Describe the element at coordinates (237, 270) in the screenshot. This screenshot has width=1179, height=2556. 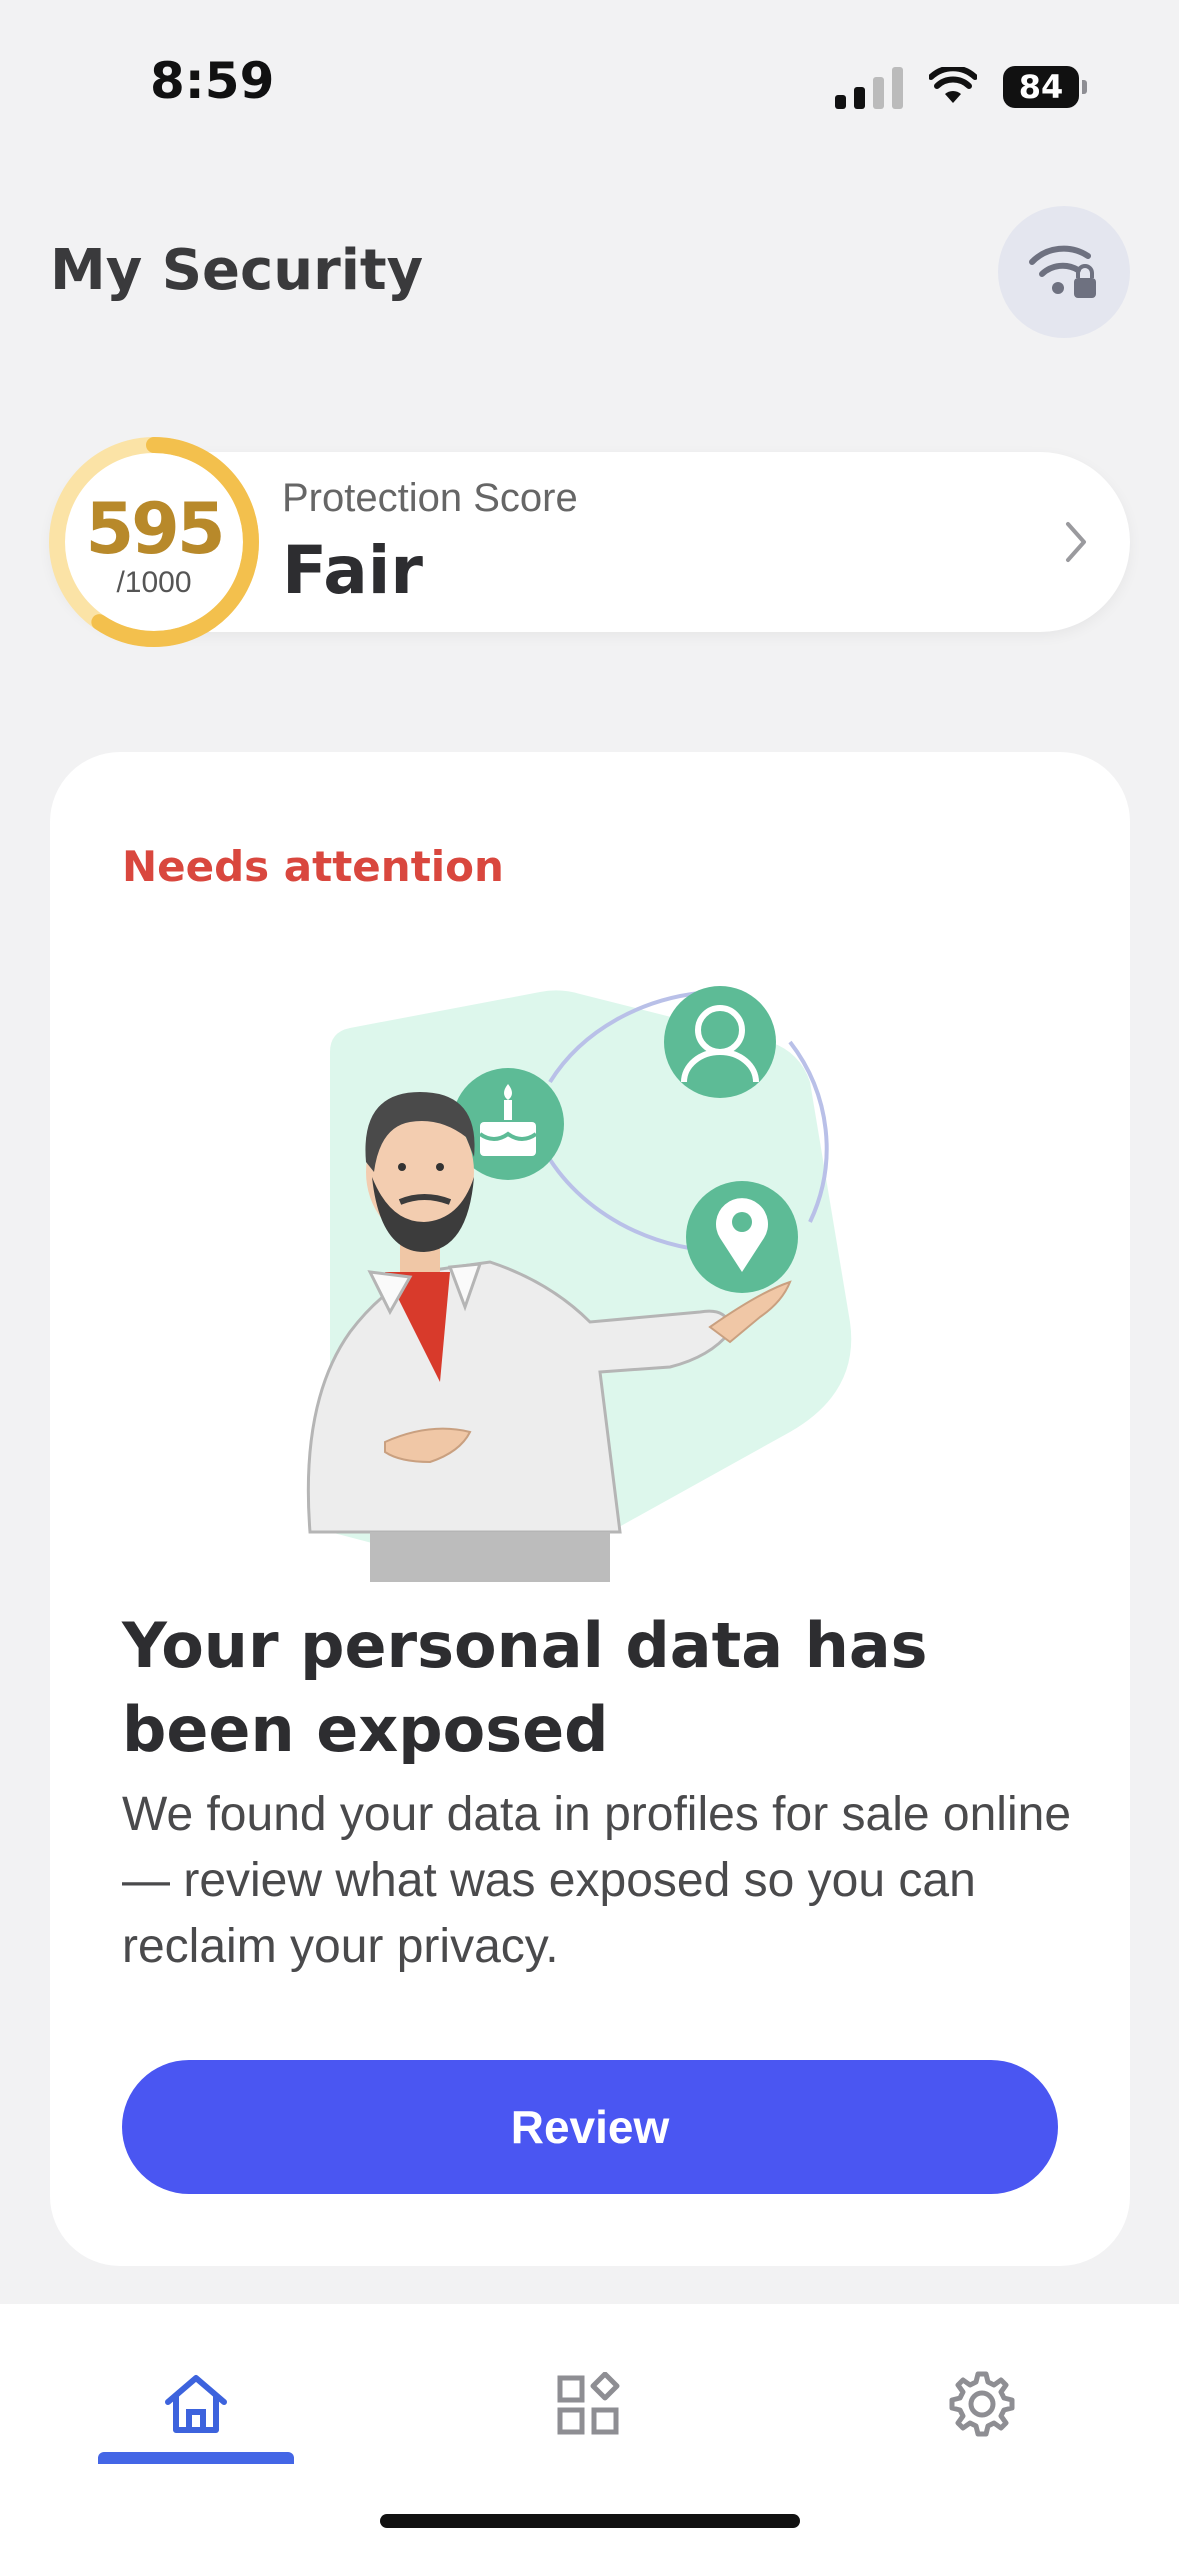
I see `page-title: My Security` at that location.